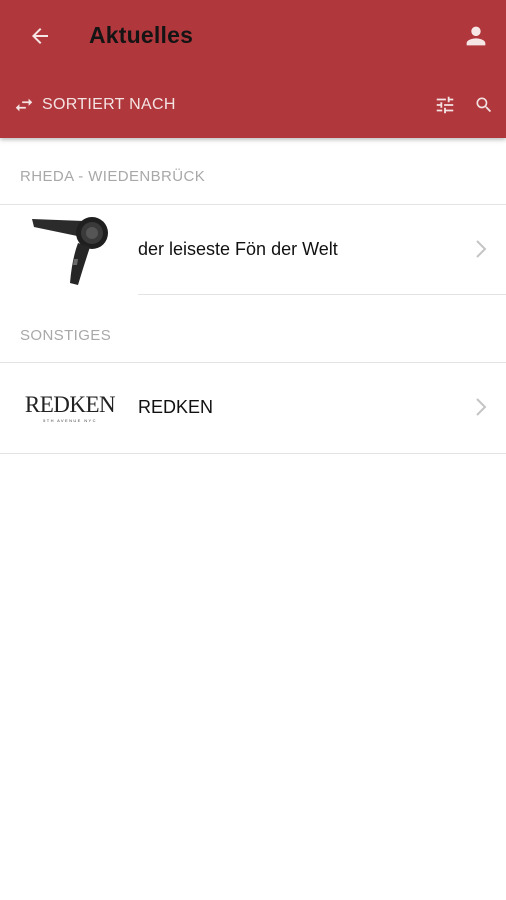 This screenshot has height=900, width=506. Describe the element at coordinates (253, 408) in the screenshot. I see `list-item-redken: REDKEN 5TH AVENUE NYC REDKEN` at that location.